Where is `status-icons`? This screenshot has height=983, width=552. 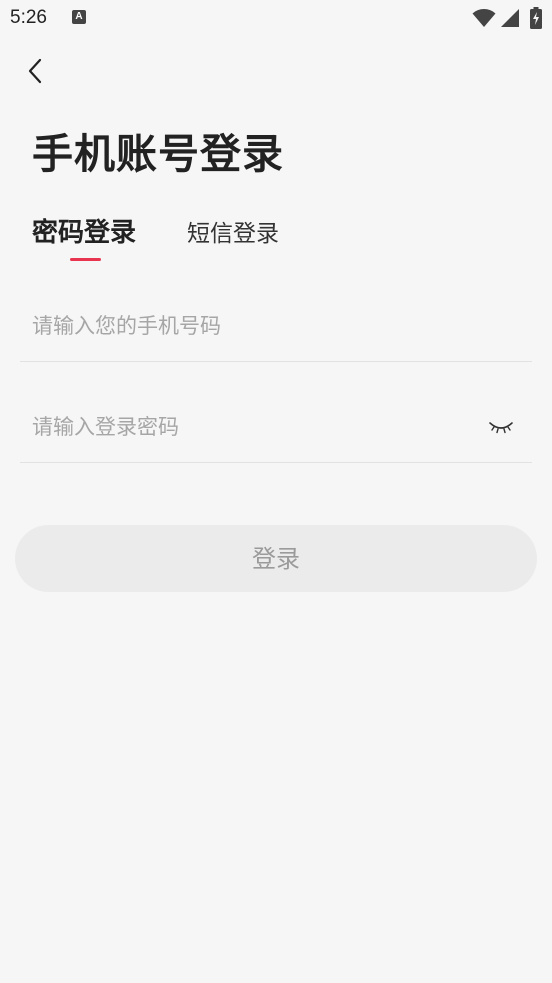 status-icons is located at coordinates (507, 18).